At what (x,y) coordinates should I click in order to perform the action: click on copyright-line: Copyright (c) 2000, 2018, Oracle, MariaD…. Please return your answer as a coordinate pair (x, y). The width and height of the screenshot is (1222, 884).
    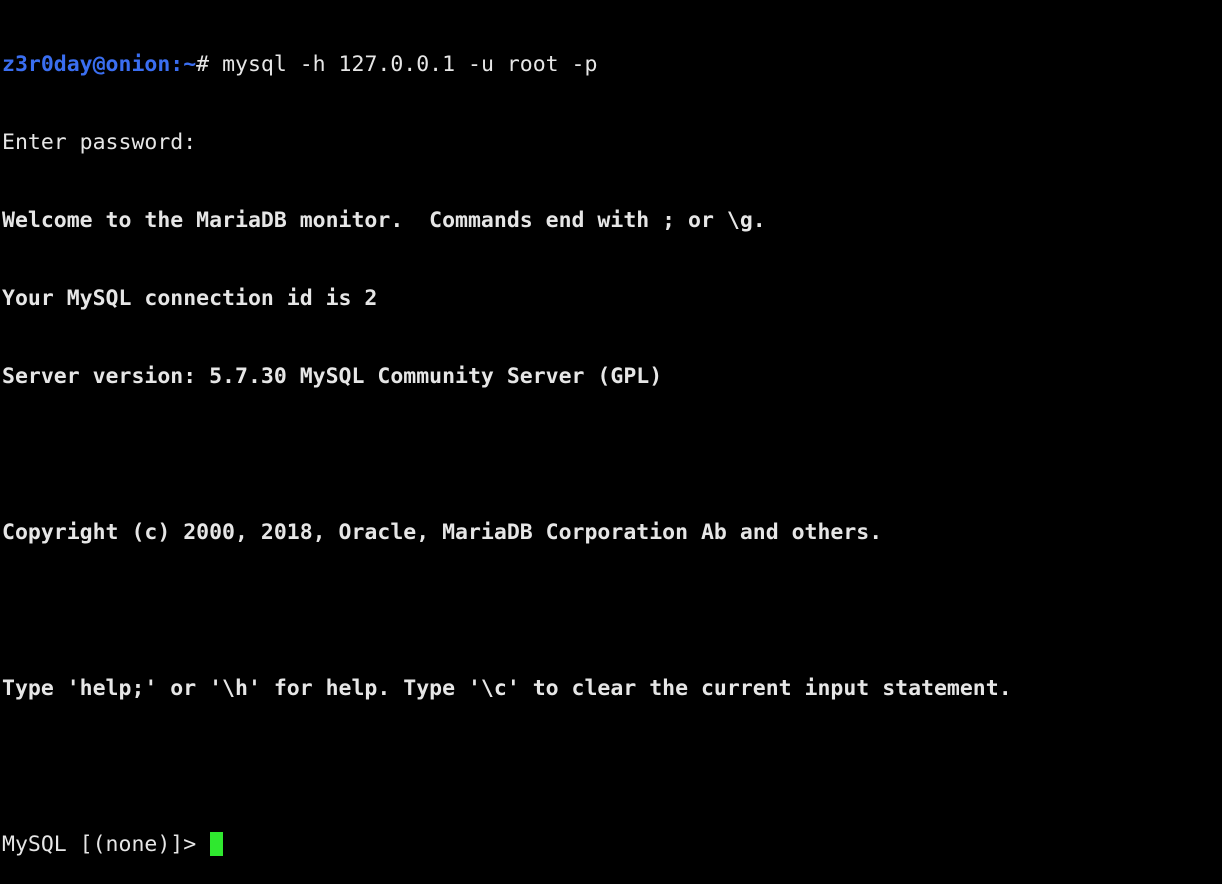
    Looking at the image, I should click on (442, 532).